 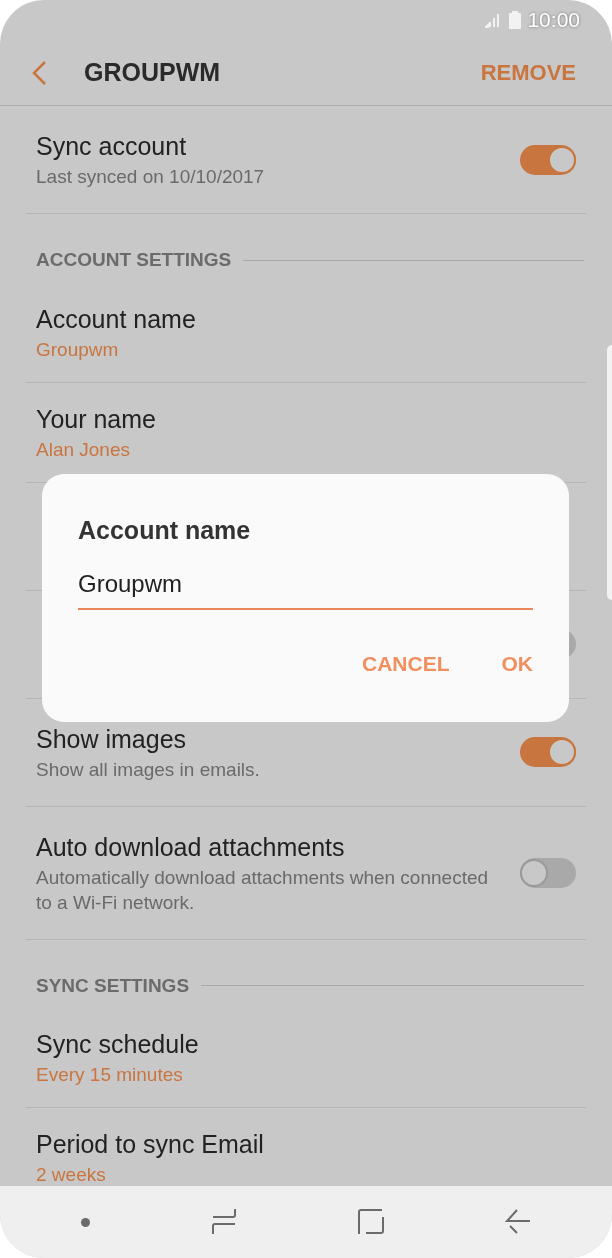 What do you see at coordinates (83, 449) in the screenshot?
I see `row-value: Alan Jones` at bounding box center [83, 449].